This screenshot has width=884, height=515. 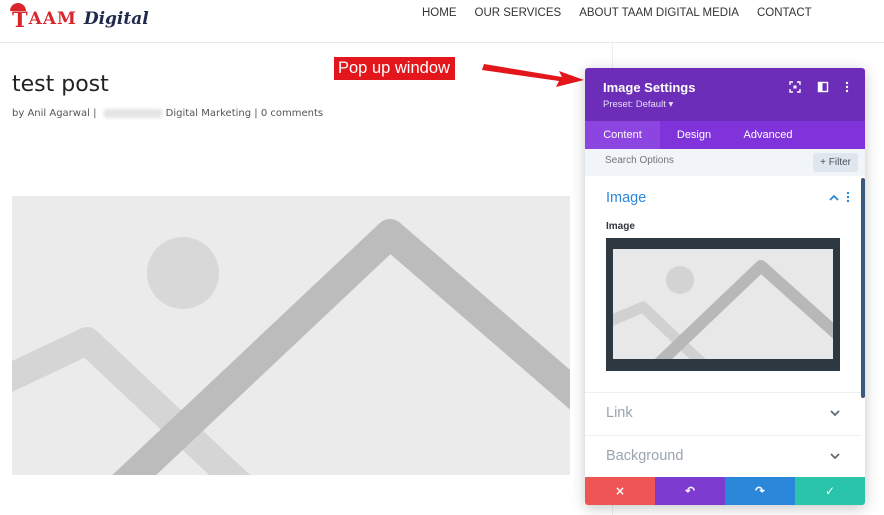 I want to click on modal-tabs: Content Design Advanced, so click(x=725, y=135).